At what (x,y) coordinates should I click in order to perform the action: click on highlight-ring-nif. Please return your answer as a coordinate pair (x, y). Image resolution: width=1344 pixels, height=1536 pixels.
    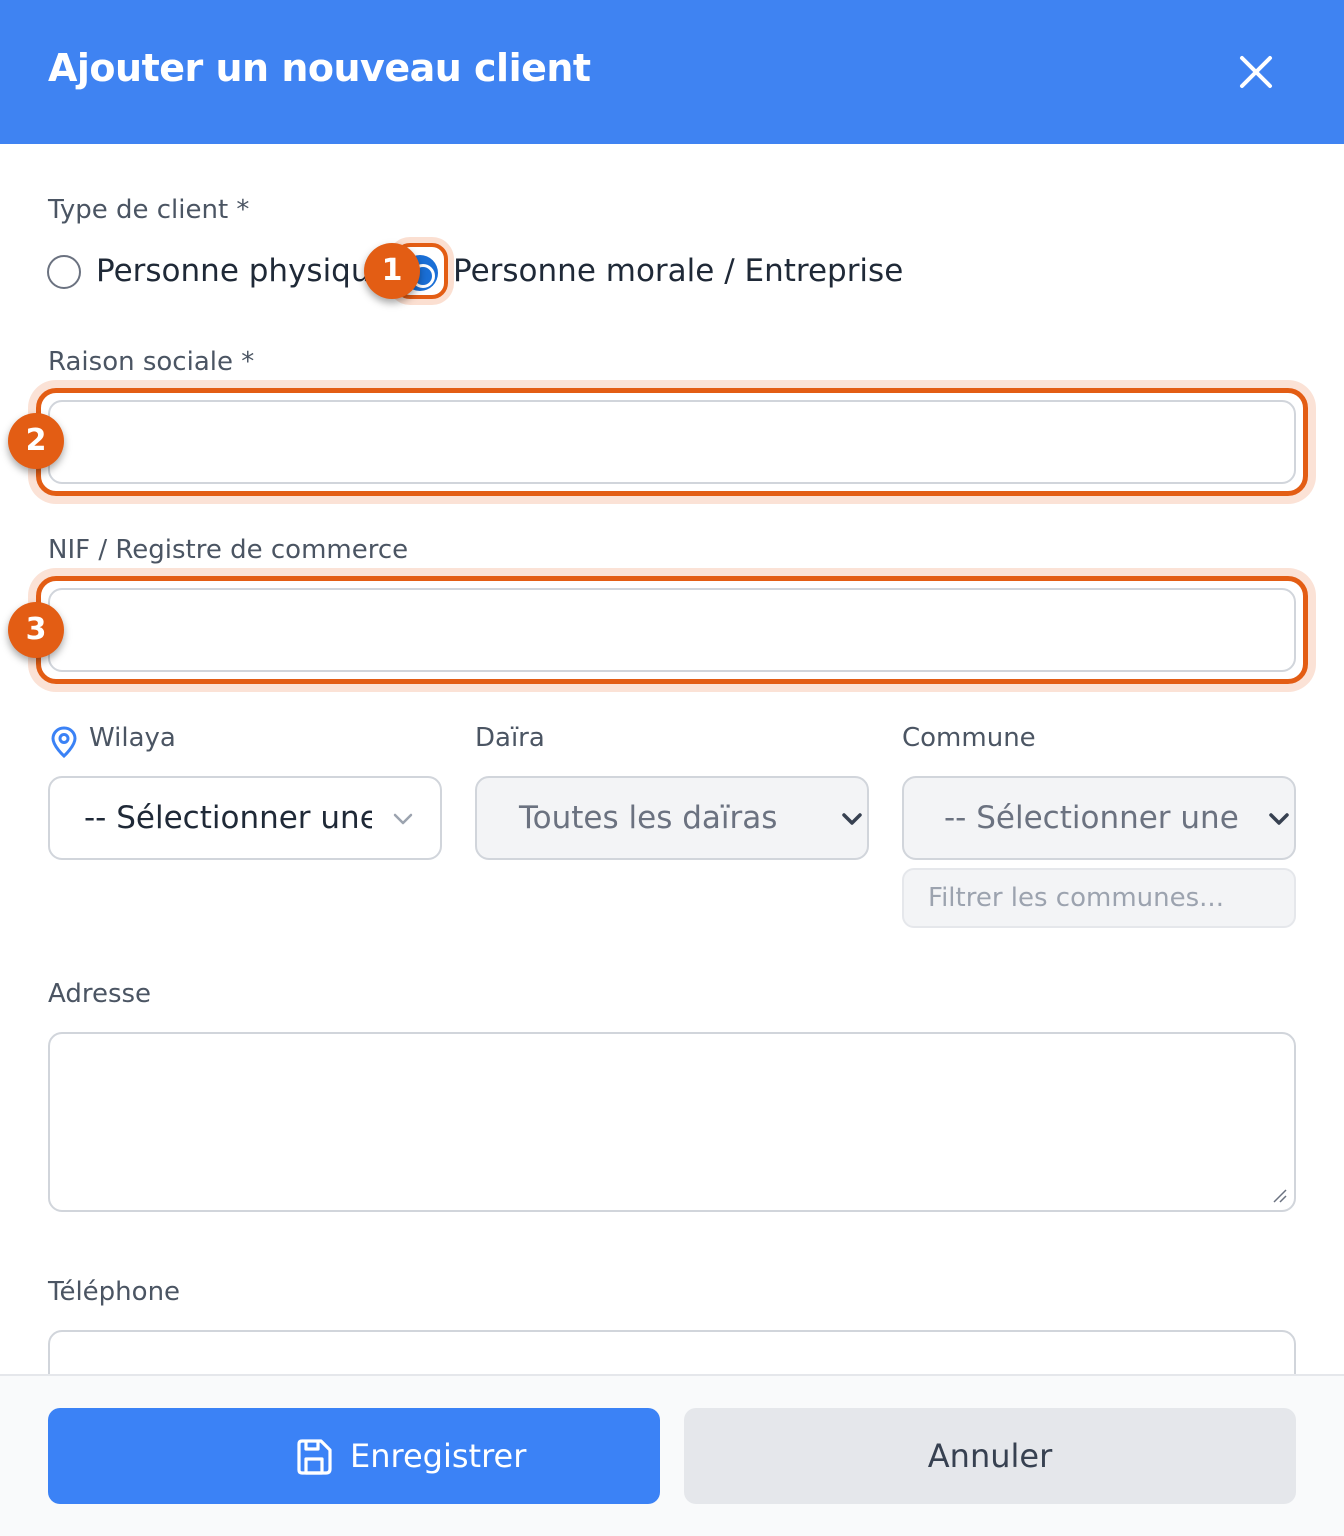
    Looking at the image, I should click on (672, 630).